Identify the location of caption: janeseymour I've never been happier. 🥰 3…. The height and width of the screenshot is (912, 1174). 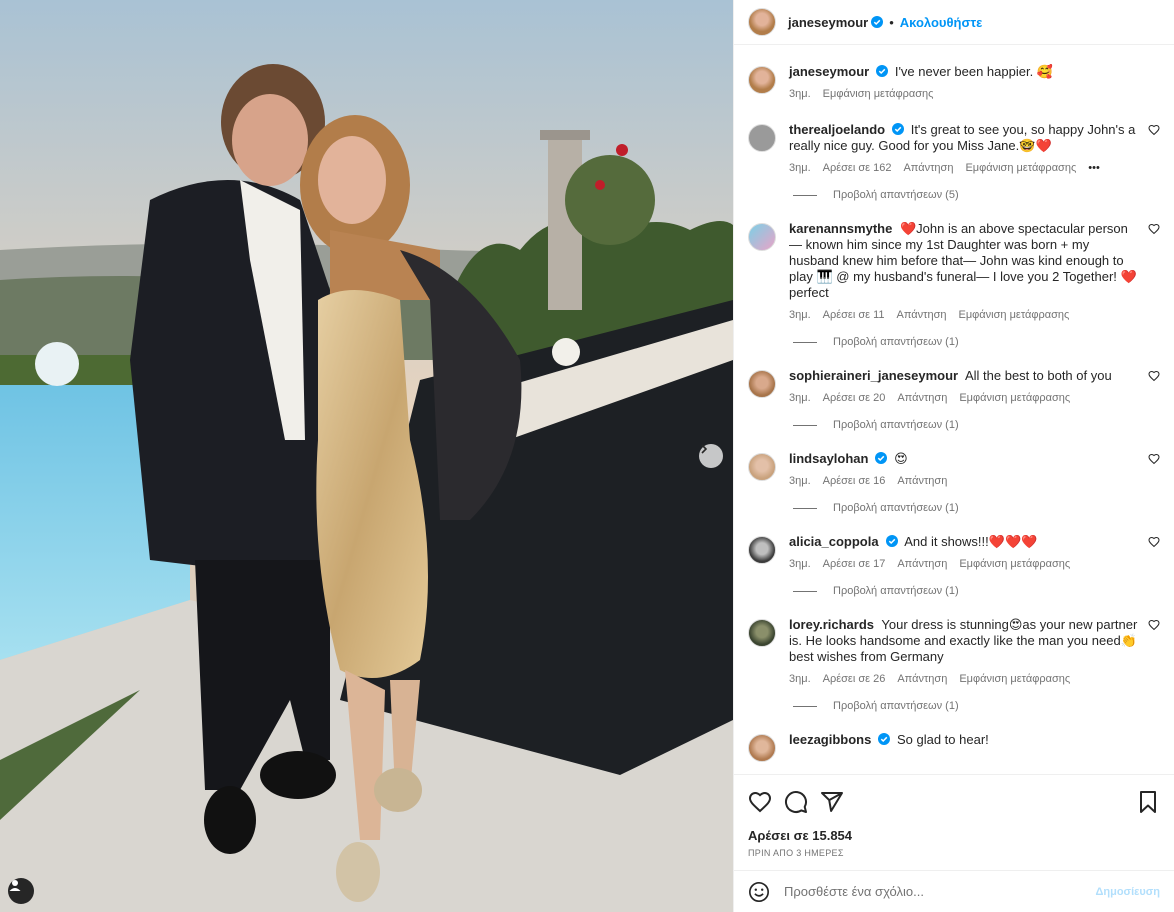
(954, 74).